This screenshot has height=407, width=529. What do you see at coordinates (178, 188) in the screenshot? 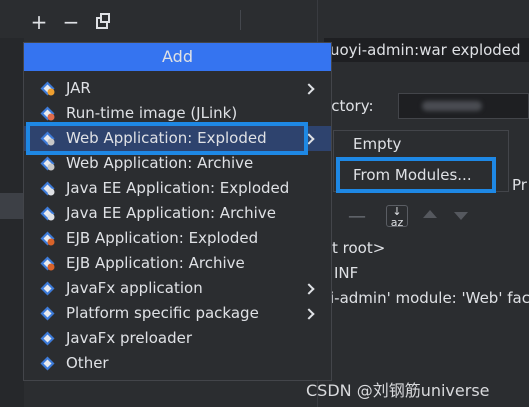
I see `menu-item-label: Java EE Application: Exploded` at bounding box center [178, 188].